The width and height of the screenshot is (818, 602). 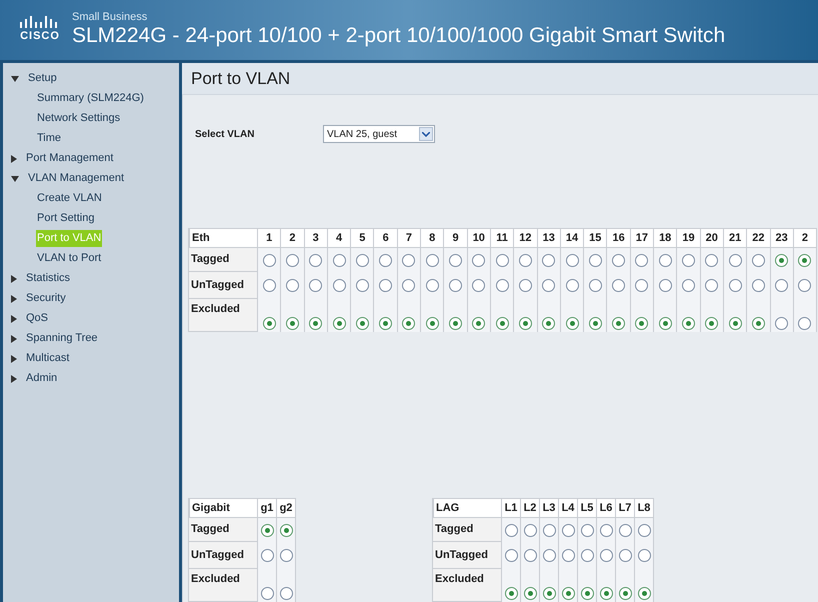 What do you see at coordinates (69, 258) in the screenshot?
I see `submenu-item: VLAN to Port` at bounding box center [69, 258].